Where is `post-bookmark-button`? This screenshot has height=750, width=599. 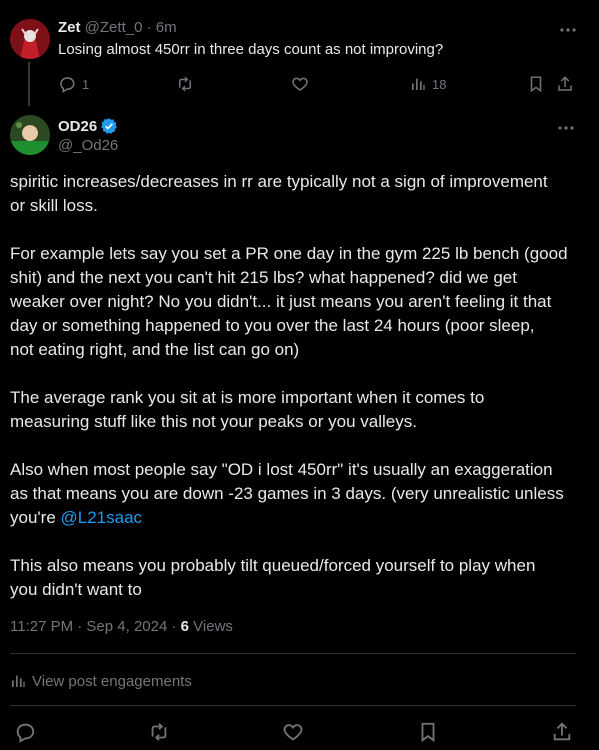 post-bookmark-button is located at coordinates (428, 732).